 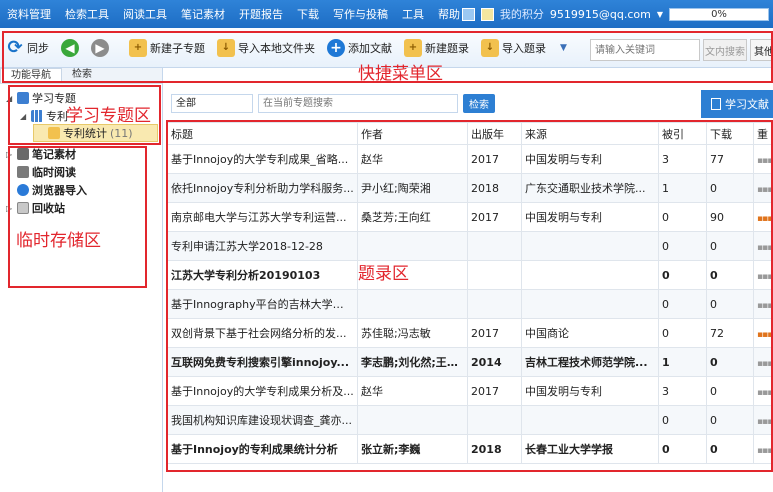 I want to click on menu-item: 检索工具, so click(x=87, y=14).